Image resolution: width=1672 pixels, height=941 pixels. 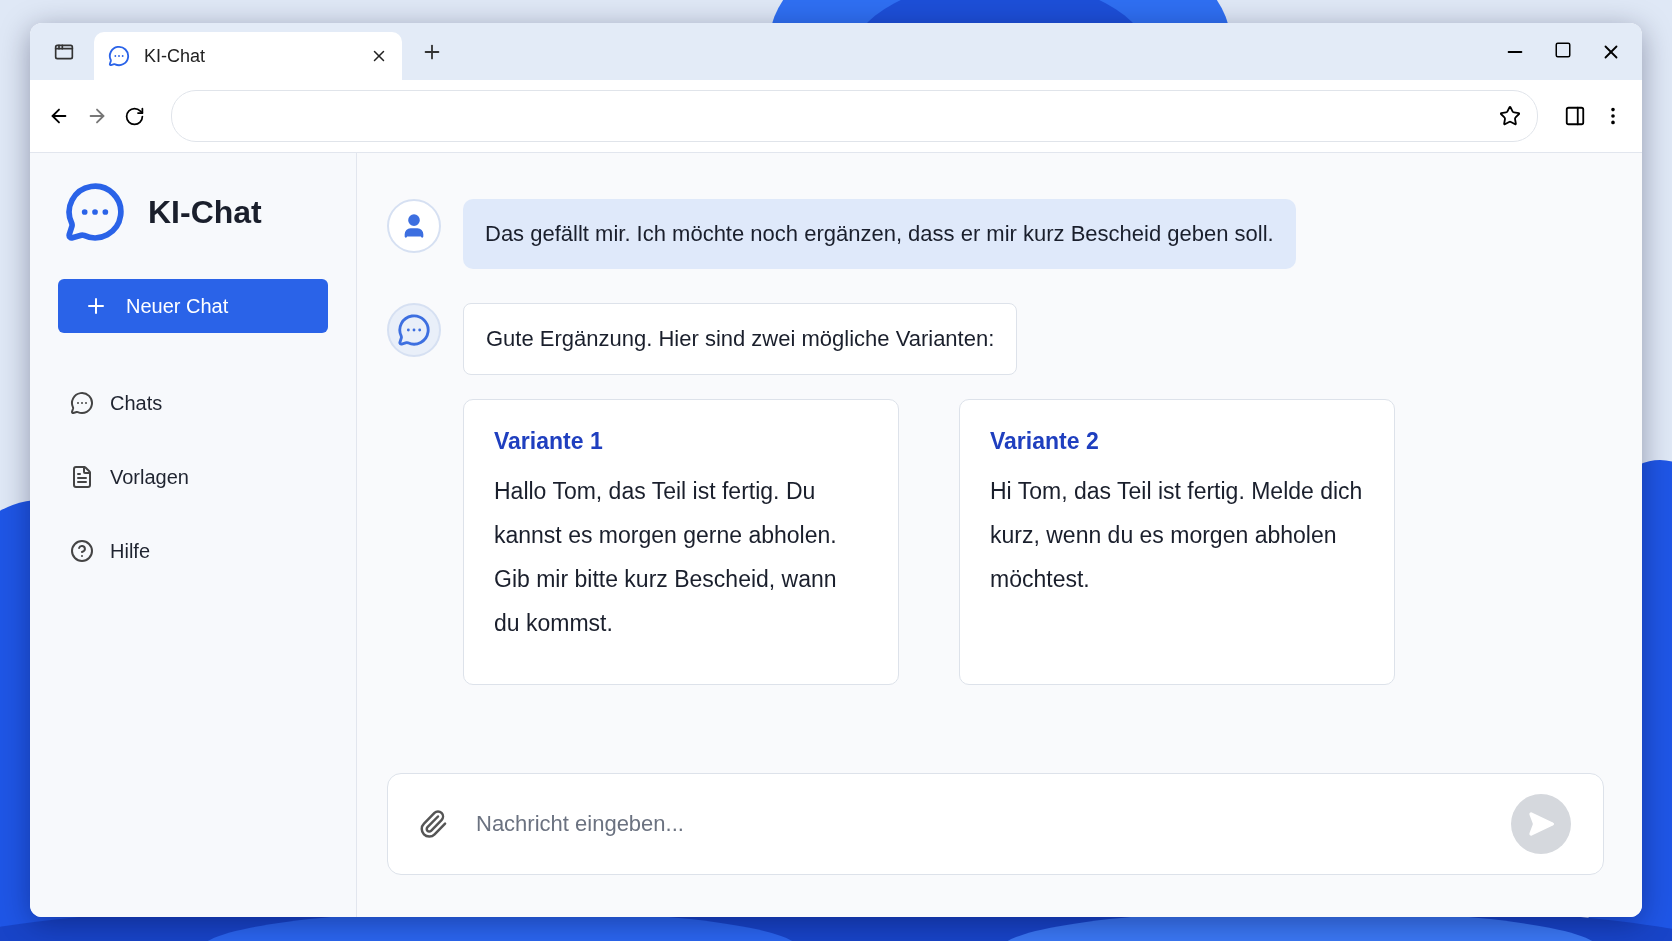 I want to click on variant-text: Hi Tom, das Teil ist fertig. Melde dich kurz, wenn du es morgen abholen möchtest., so click(x=1177, y=535).